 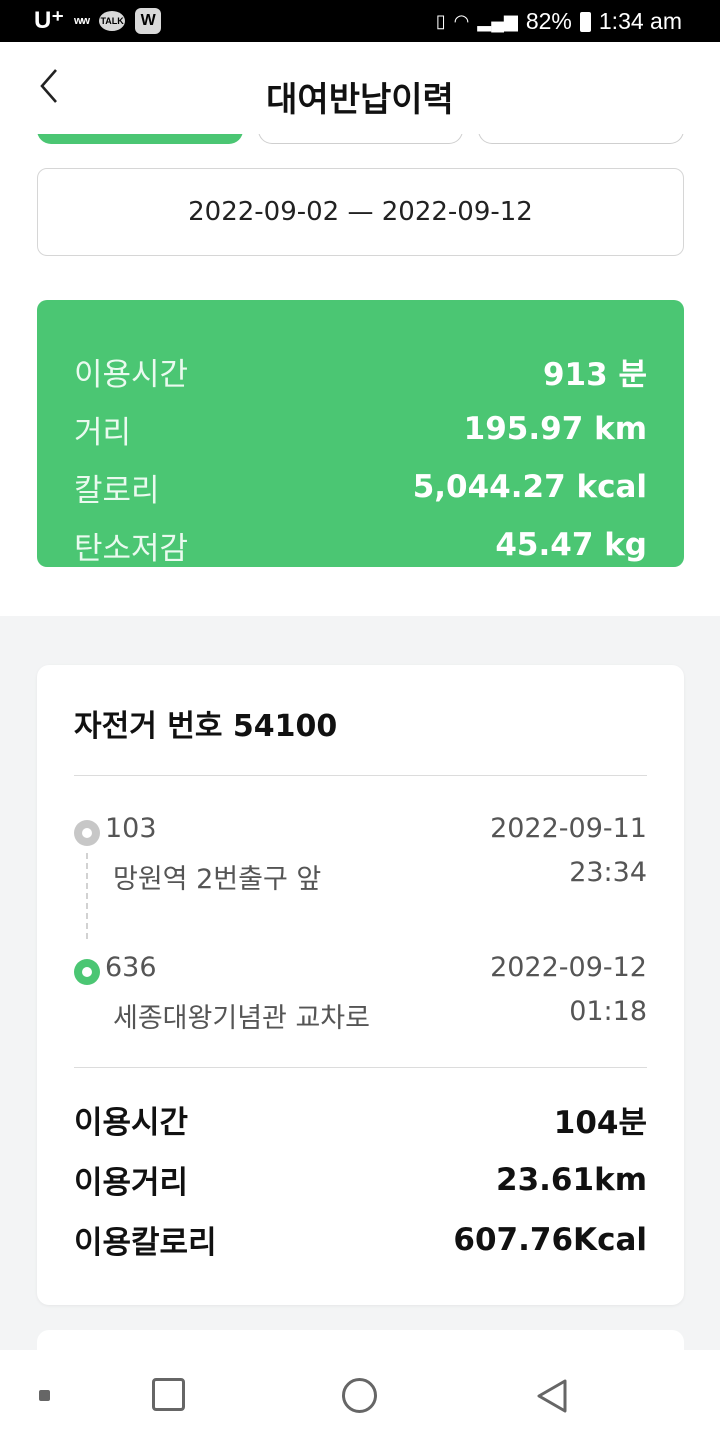 What do you see at coordinates (131, 828) in the screenshot?
I see `start-station-number: 103` at bounding box center [131, 828].